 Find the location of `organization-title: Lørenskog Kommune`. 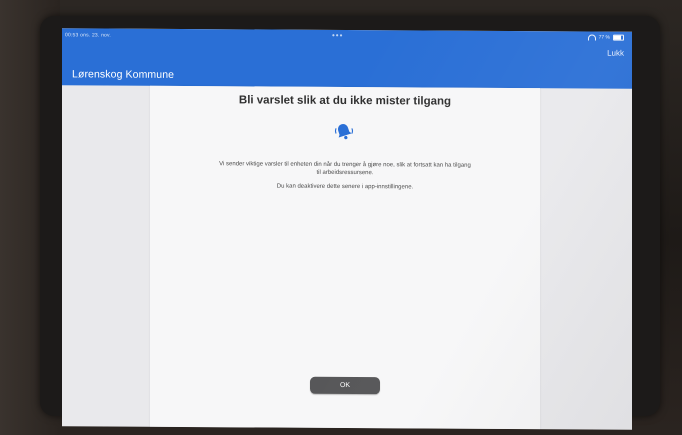

organization-title: Lørenskog Kommune is located at coordinates (123, 74).